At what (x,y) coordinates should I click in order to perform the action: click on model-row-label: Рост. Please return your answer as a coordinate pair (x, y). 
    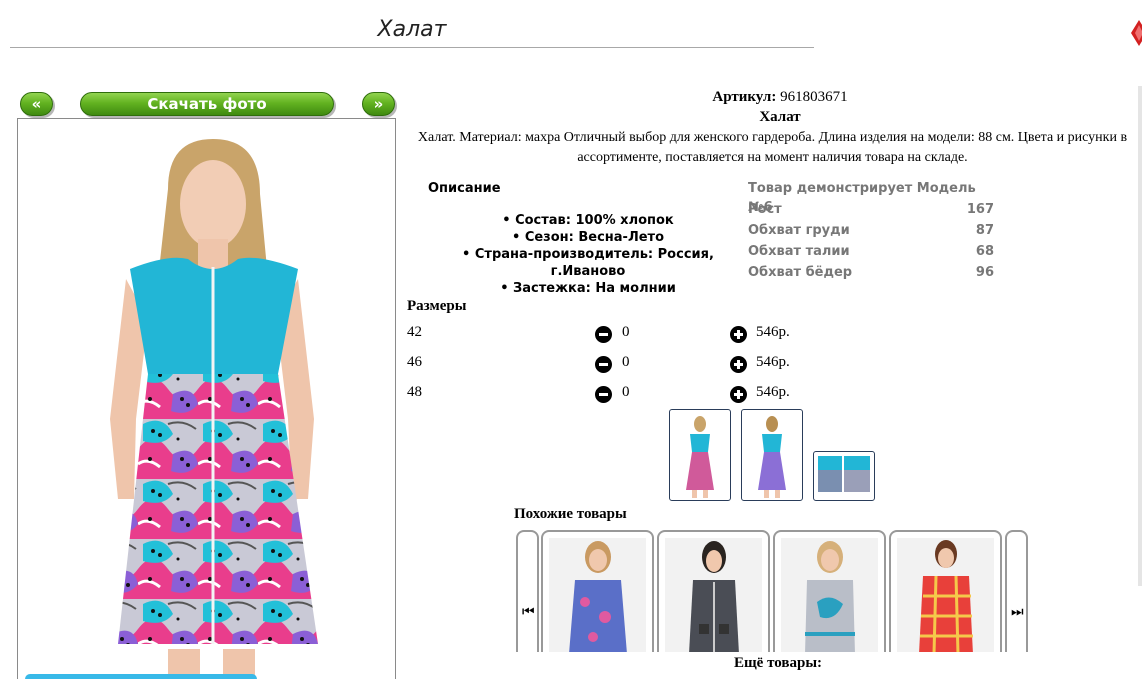
    Looking at the image, I should click on (765, 209).